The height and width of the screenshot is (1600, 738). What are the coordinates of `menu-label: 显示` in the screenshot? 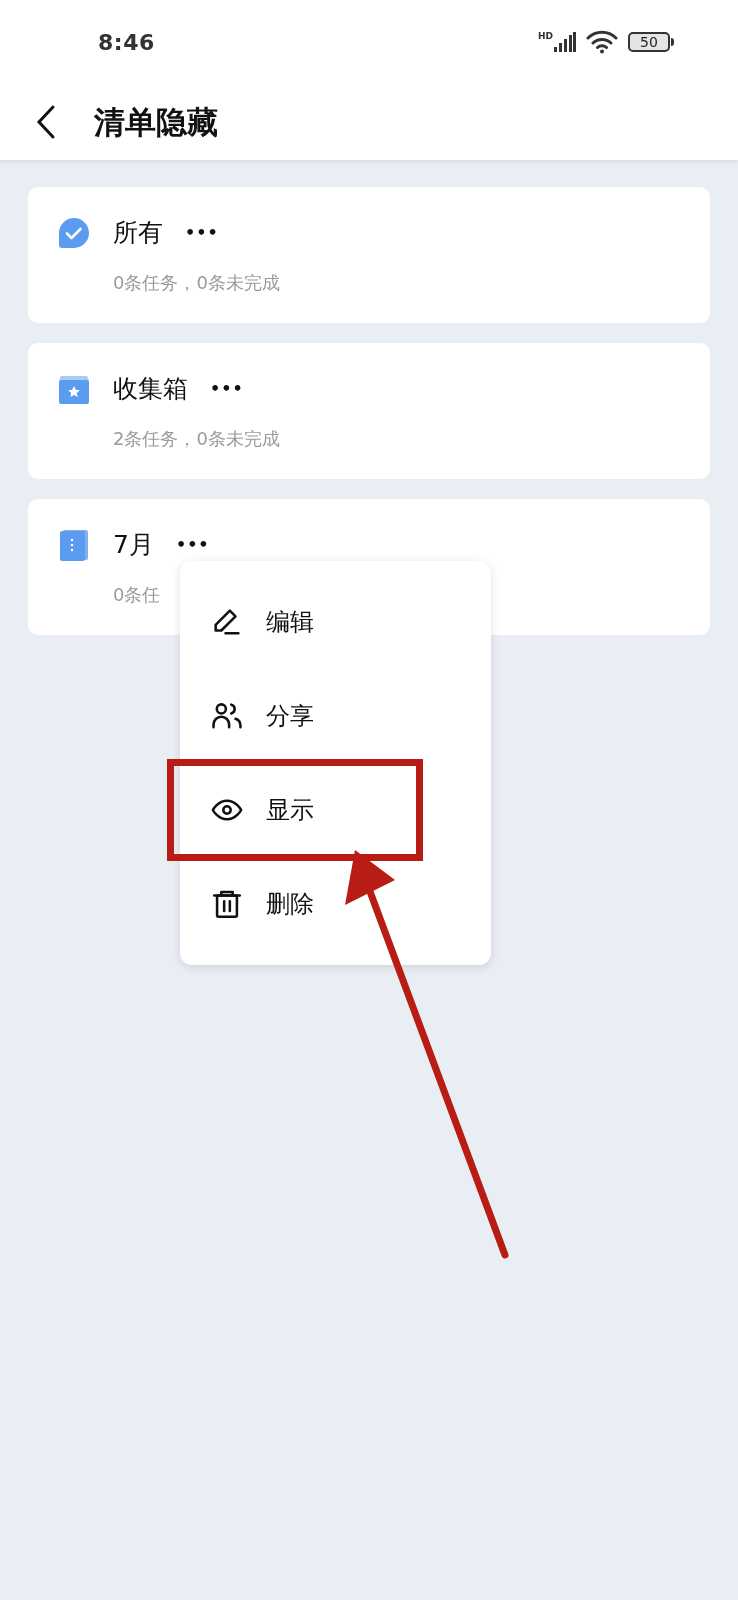 It's located at (290, 810).